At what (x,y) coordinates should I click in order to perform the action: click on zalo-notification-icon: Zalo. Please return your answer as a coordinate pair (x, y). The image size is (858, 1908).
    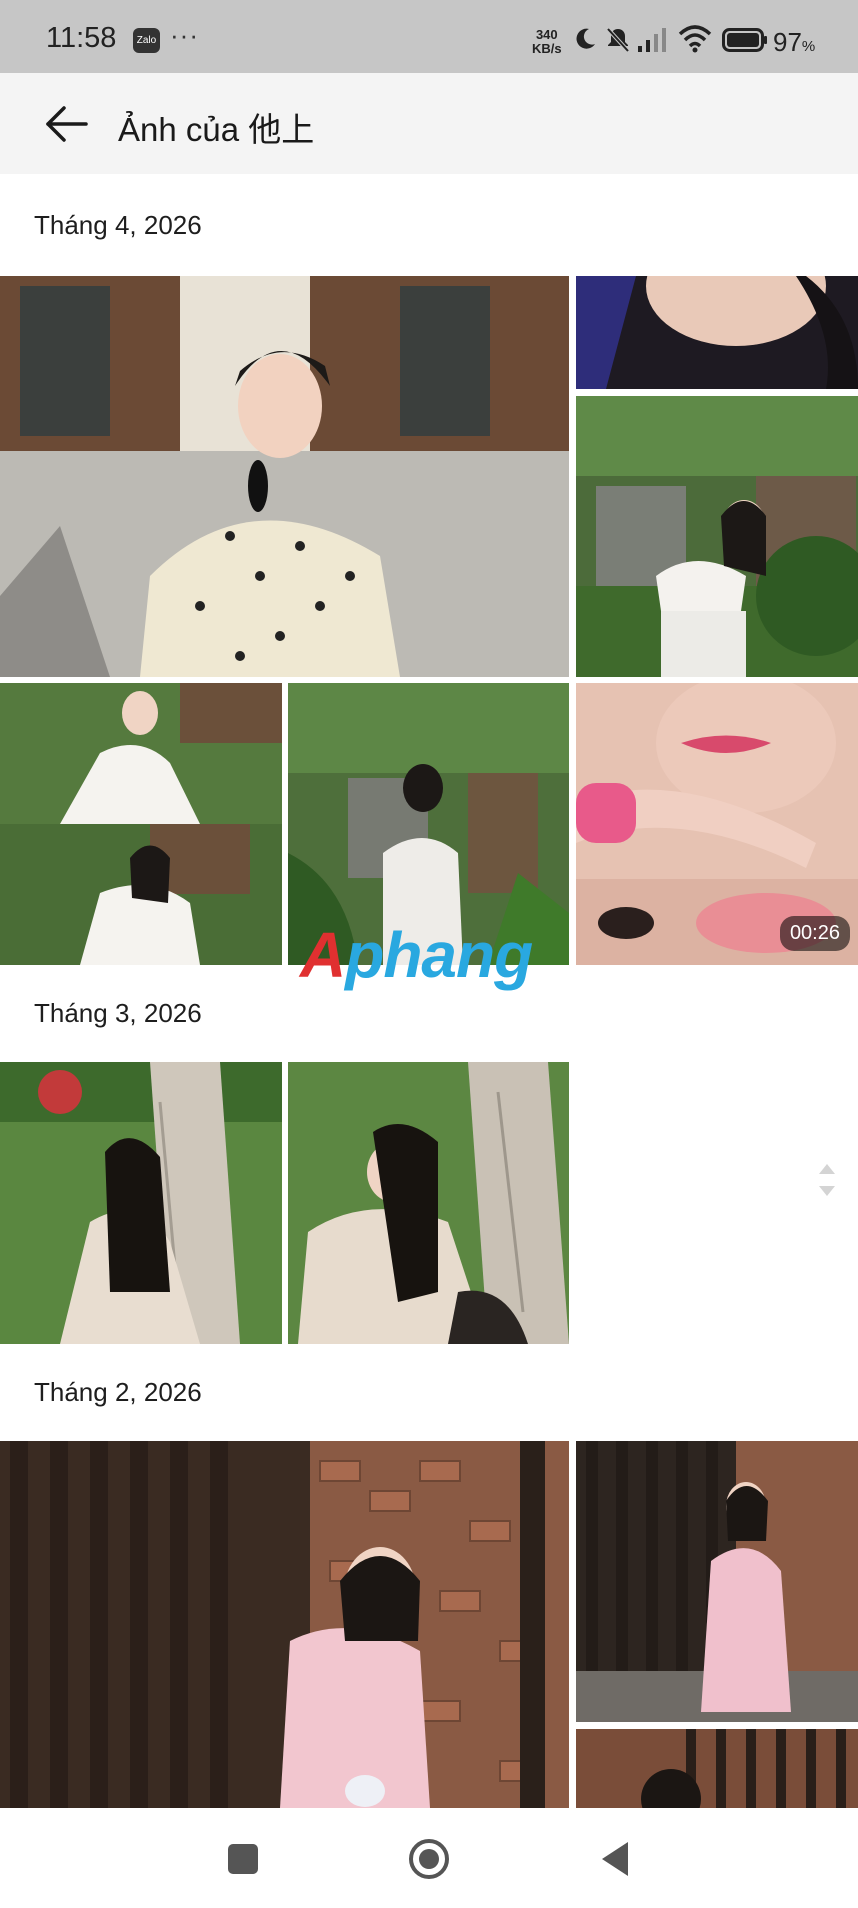
    Looking at the image, I should click on (146, 40).